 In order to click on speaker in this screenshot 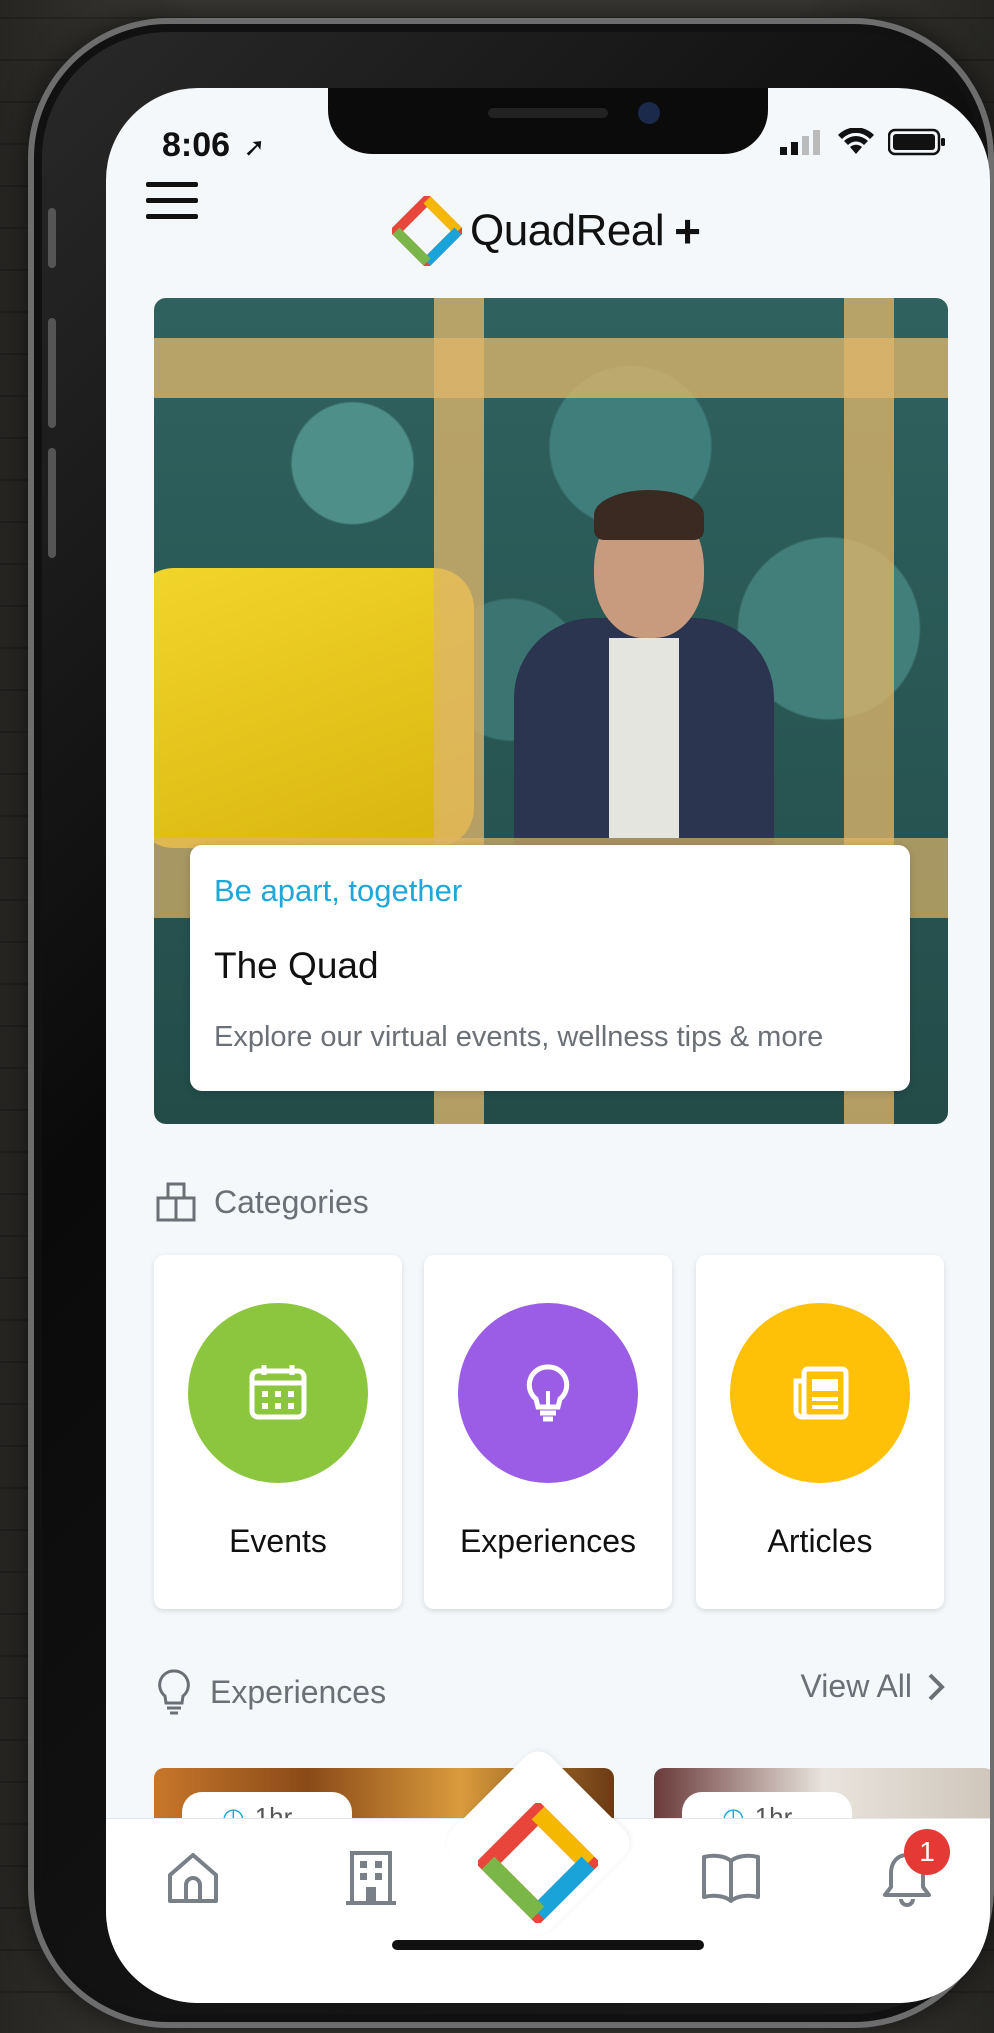, I will do `click(548, 113)`.